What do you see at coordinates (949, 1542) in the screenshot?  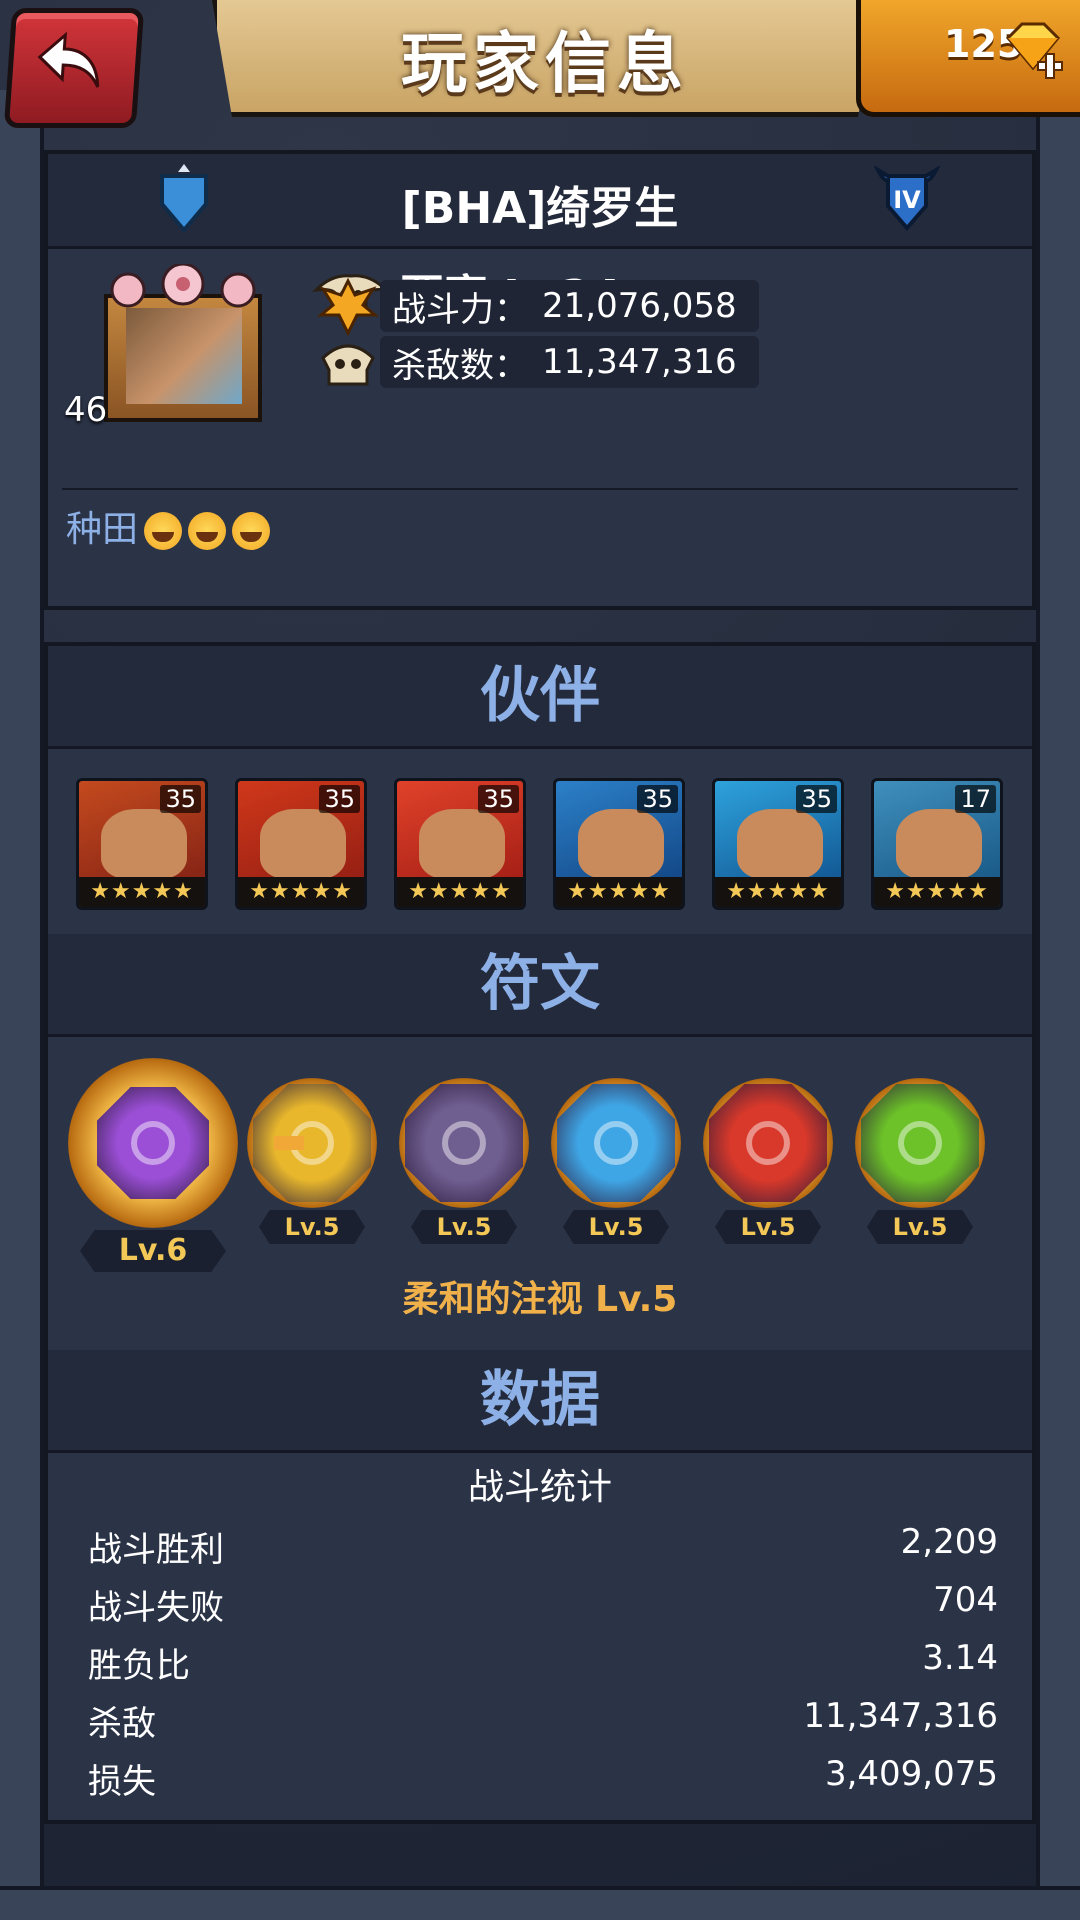 I see `stat-value: 2,209` at bounding box center [949, 1542].